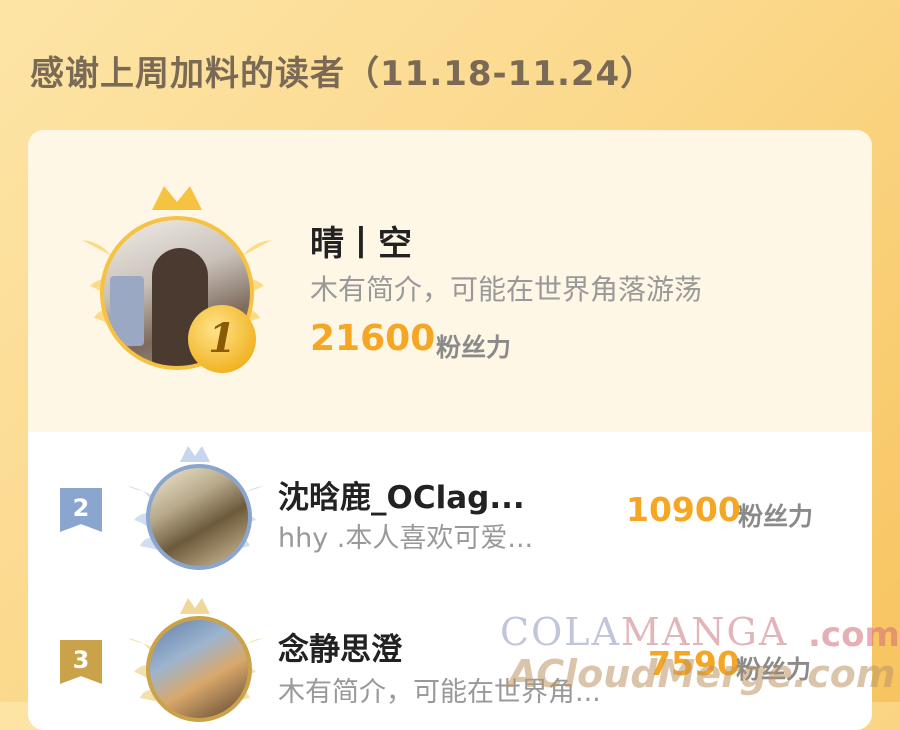  Describe the element at coordinates (506, 289) in the screenshot. I see `reader-bio: 木有简介，可能在世界角落游荡` at that location.